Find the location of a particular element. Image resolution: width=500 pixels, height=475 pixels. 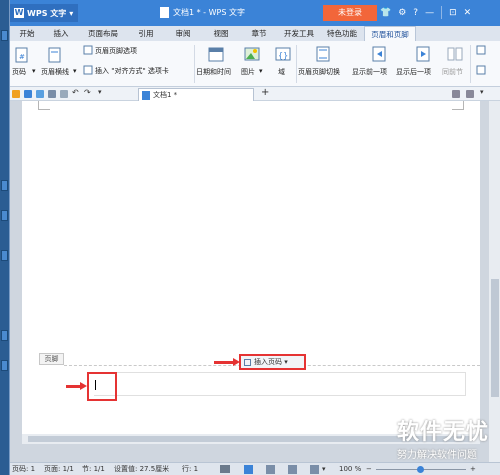

status-section: 节: 1/1 is located at coordinates (93, 469).